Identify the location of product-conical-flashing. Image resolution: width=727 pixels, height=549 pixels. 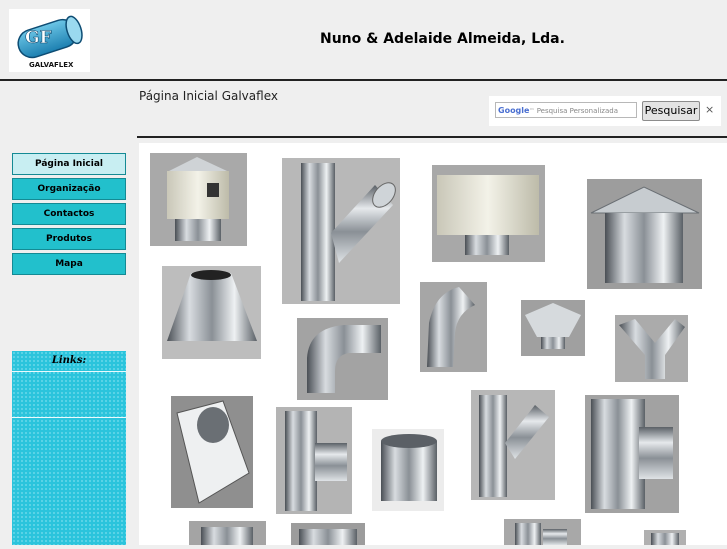
(211, 312).